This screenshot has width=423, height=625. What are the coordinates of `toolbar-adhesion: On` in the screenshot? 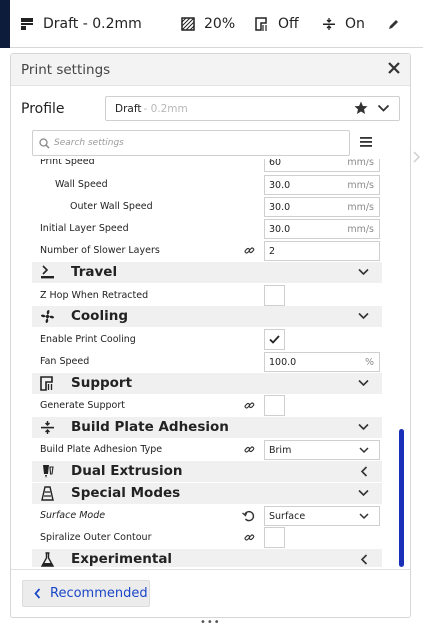 It's located at (343, 24).